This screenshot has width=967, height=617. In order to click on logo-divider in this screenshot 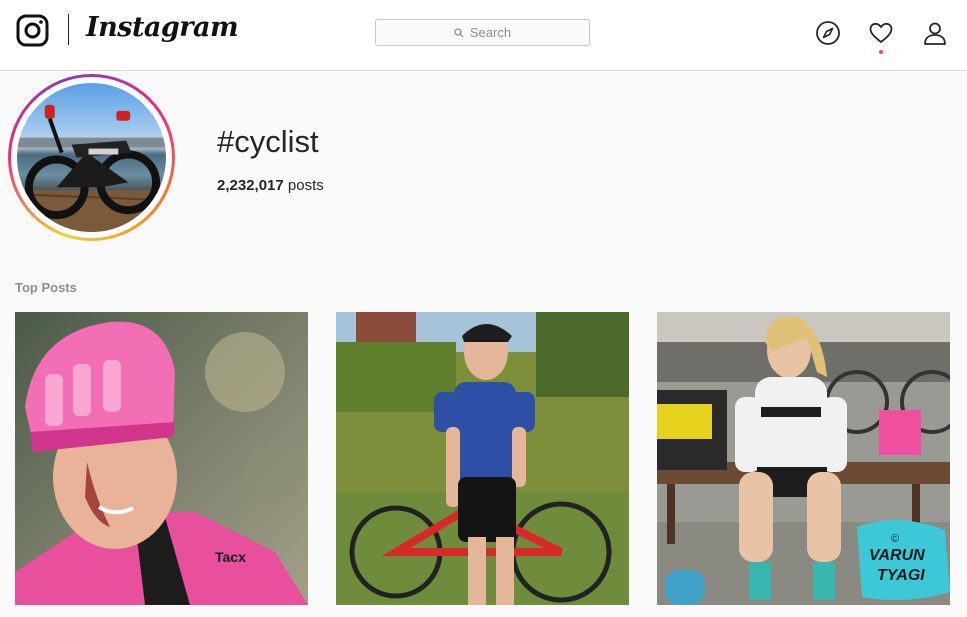, I will do `click(68, 29)`.